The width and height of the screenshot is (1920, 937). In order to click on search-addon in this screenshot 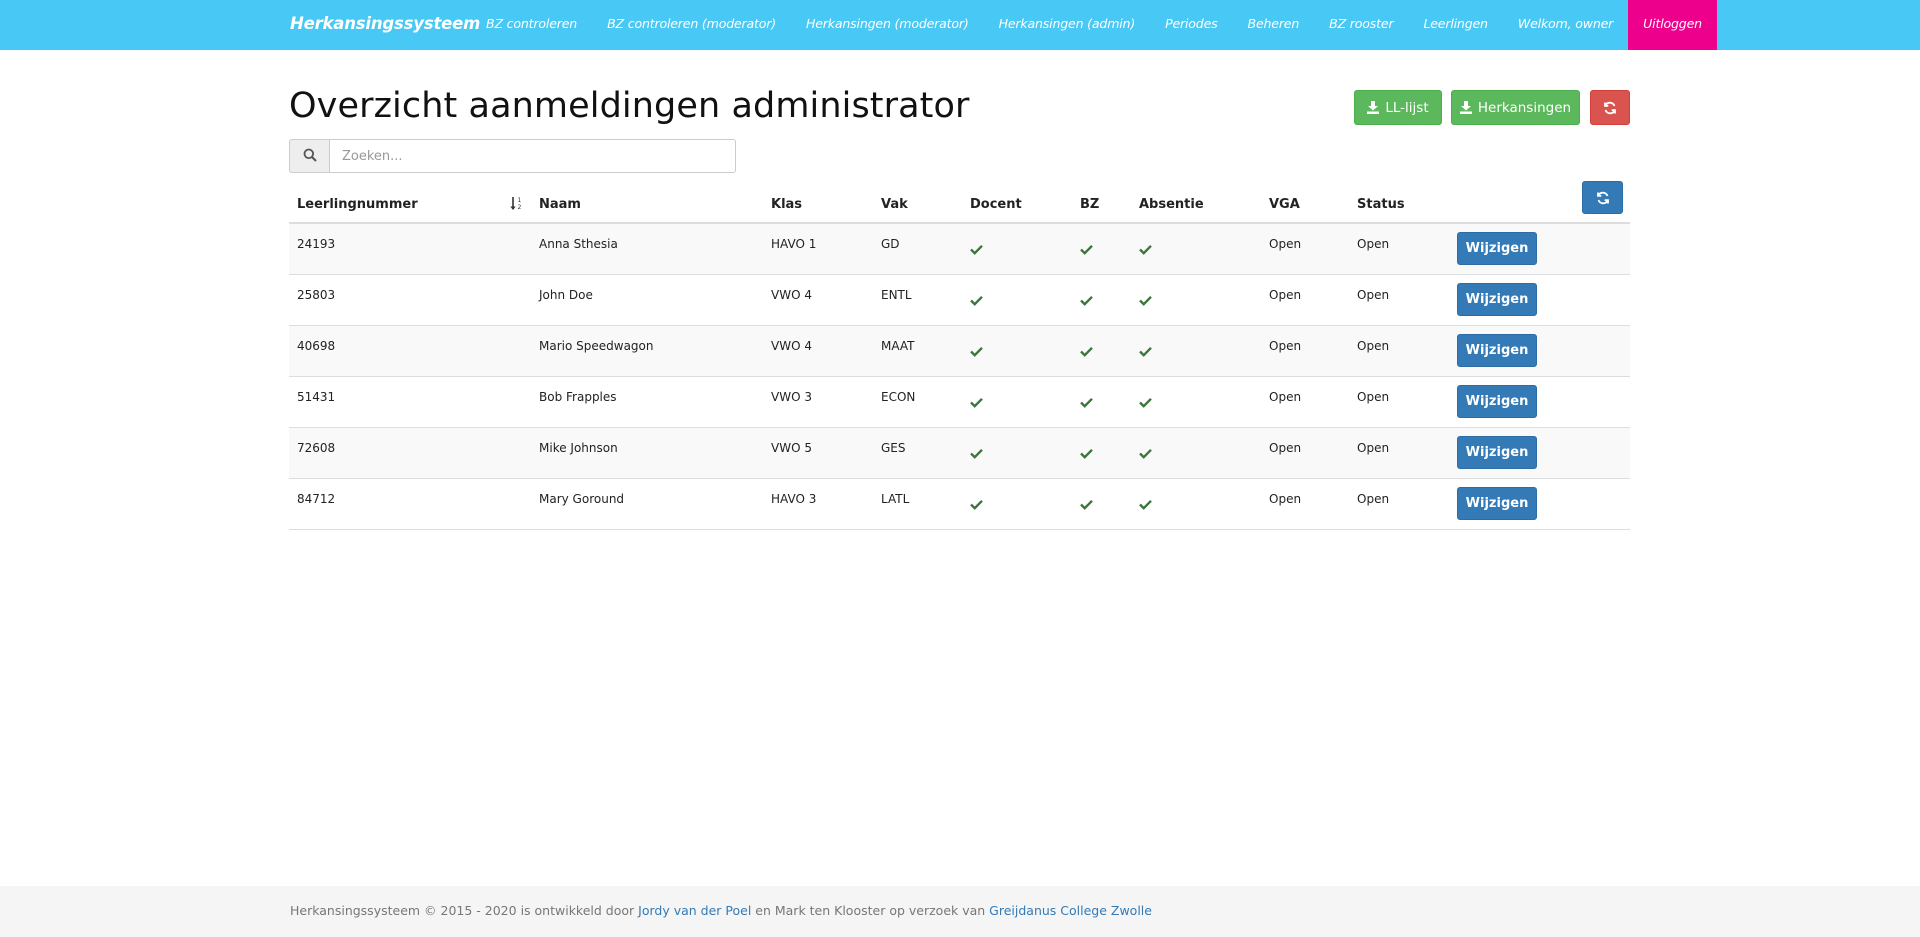, I will do `click(309, 156)`.